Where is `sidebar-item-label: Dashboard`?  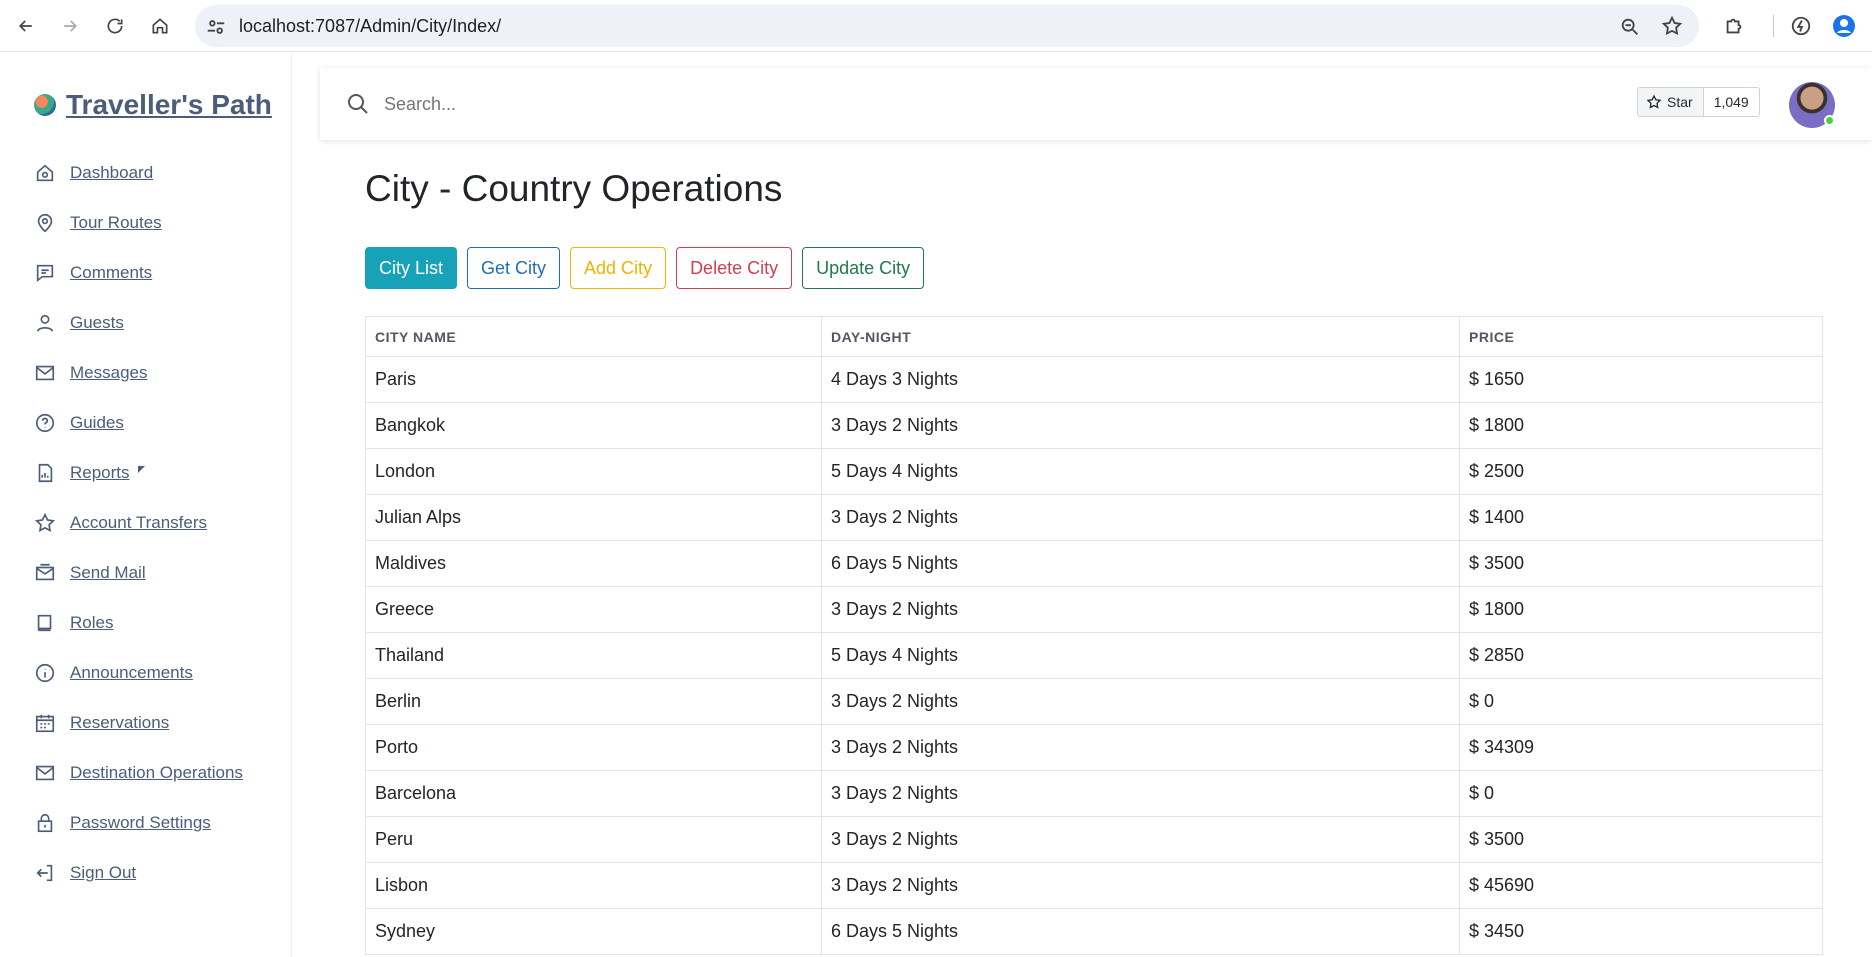 sidebar-item-label: Dashboard is located at coordinates (112, 172).